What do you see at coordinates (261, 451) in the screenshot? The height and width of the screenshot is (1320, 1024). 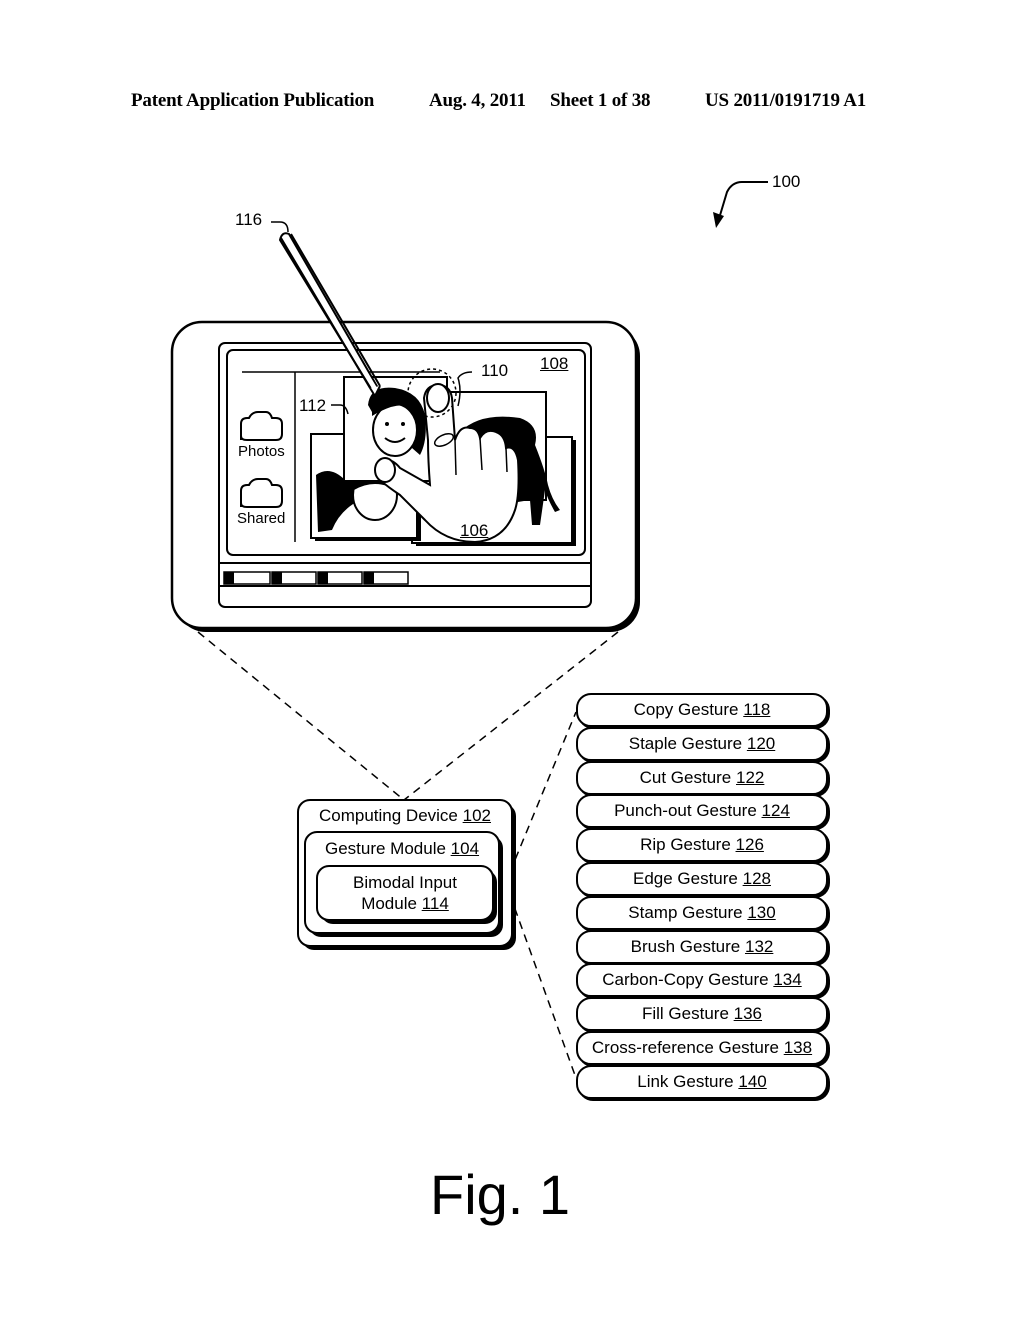 I see `sidebar-item-photos: Photos` at bounding box center [261, 451].